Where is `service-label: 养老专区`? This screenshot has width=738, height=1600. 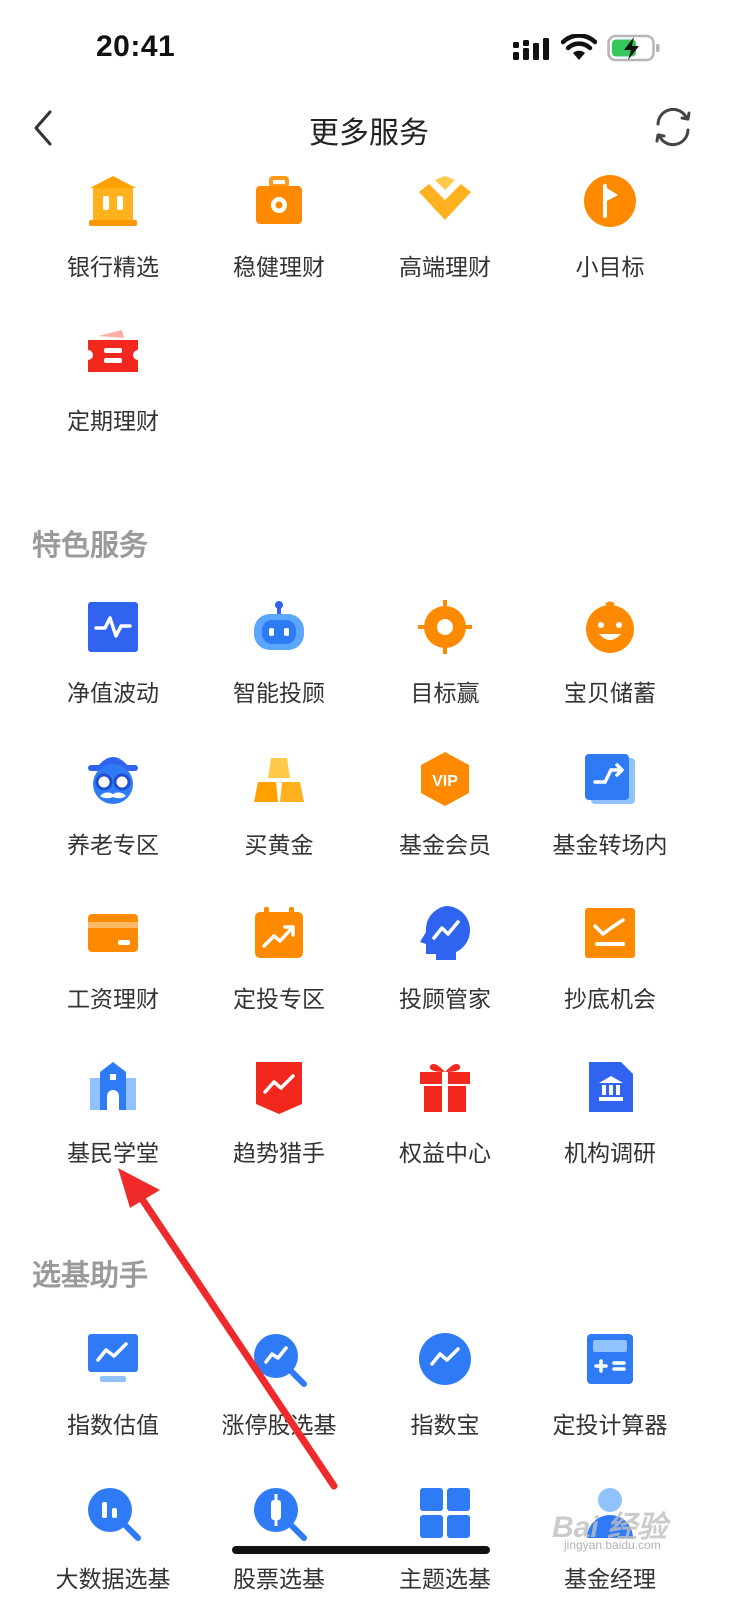
service-label: 养老专区 is located at coordinates (113, 845).